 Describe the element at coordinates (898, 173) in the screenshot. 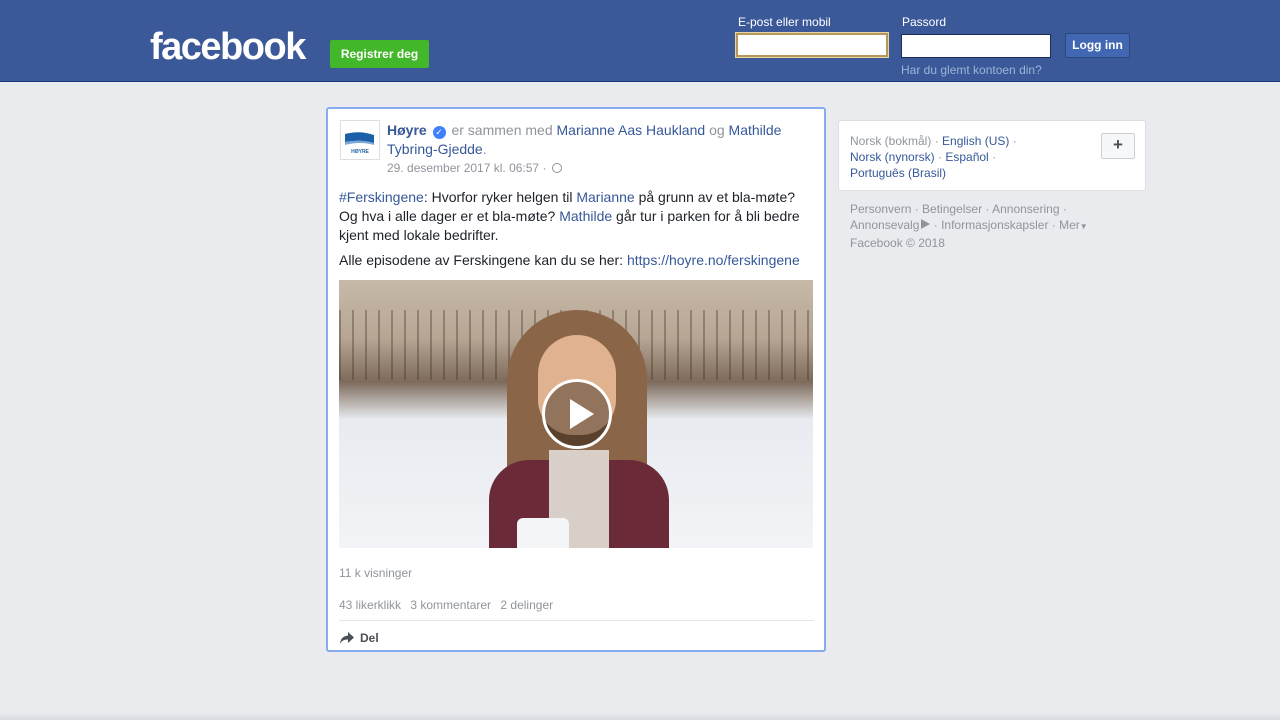

I see `language-link: Português (Brasil)` at that location.